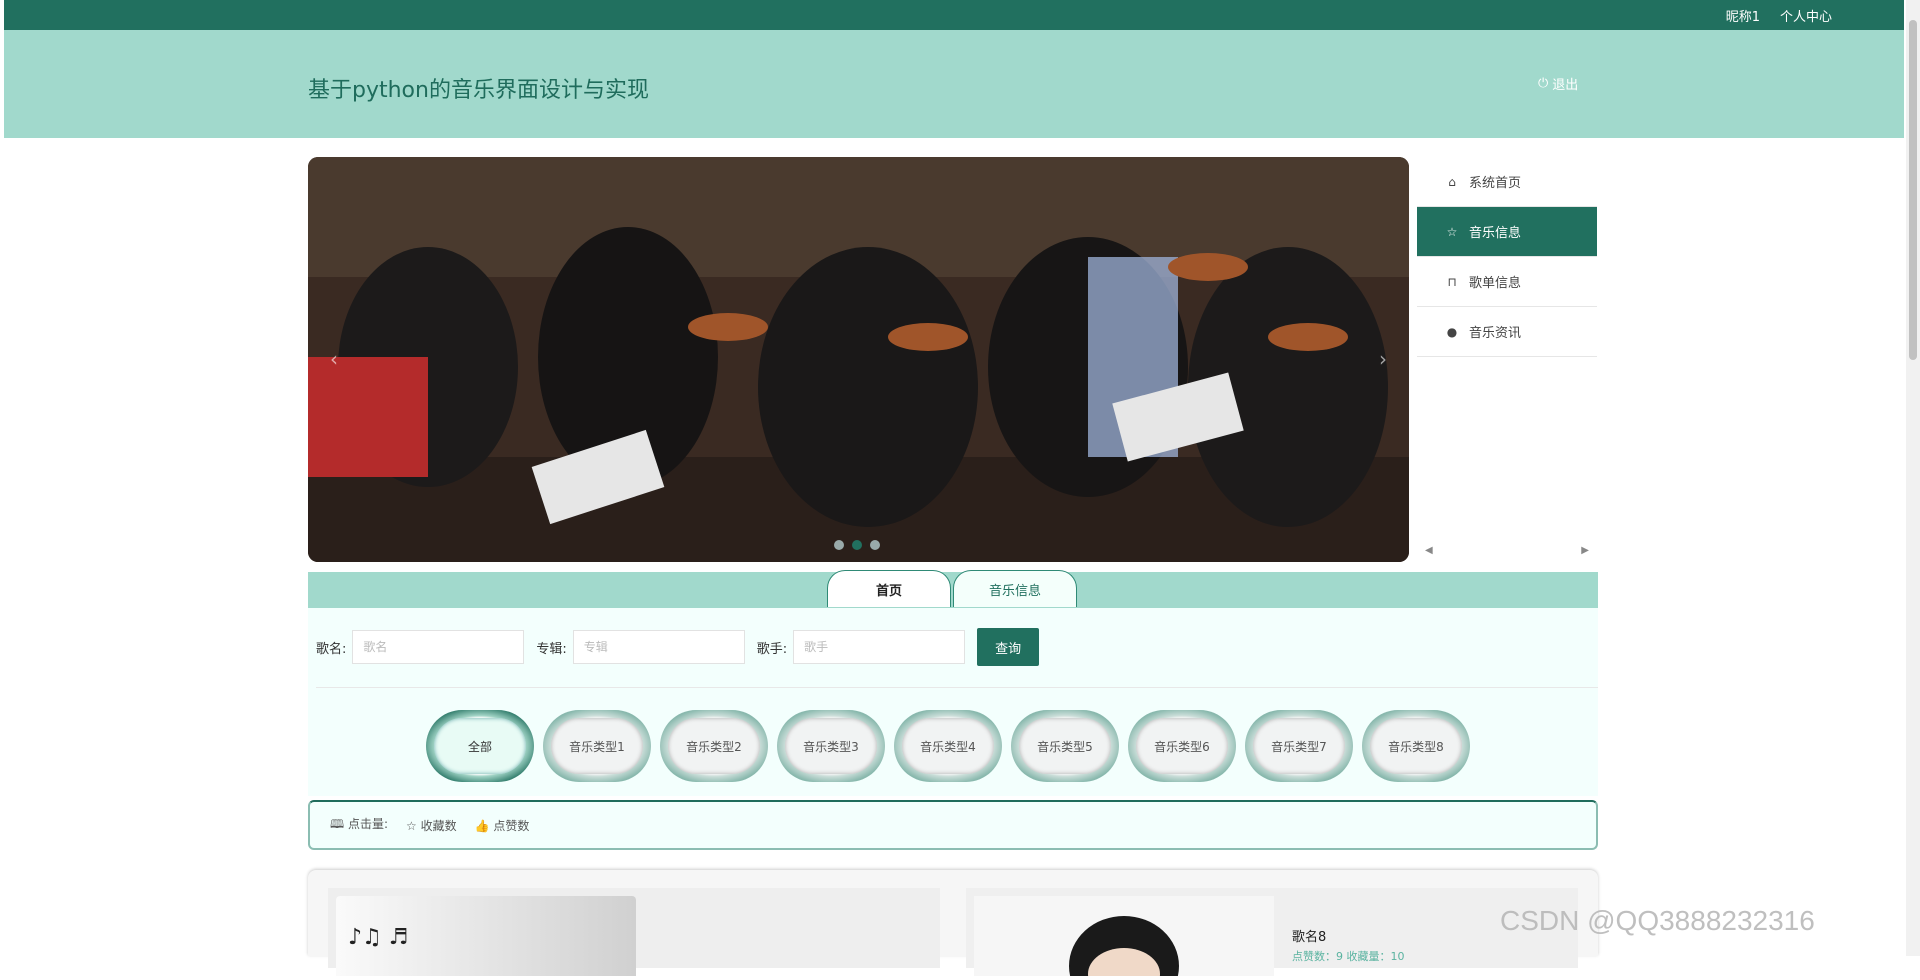 The width and height of the screenshot is (1920, 980). What do you see at coordinates (1495, 333) in the screenshot?
I see `menu-item-label: 音乐资讯` at bounding box center [1495, 333].